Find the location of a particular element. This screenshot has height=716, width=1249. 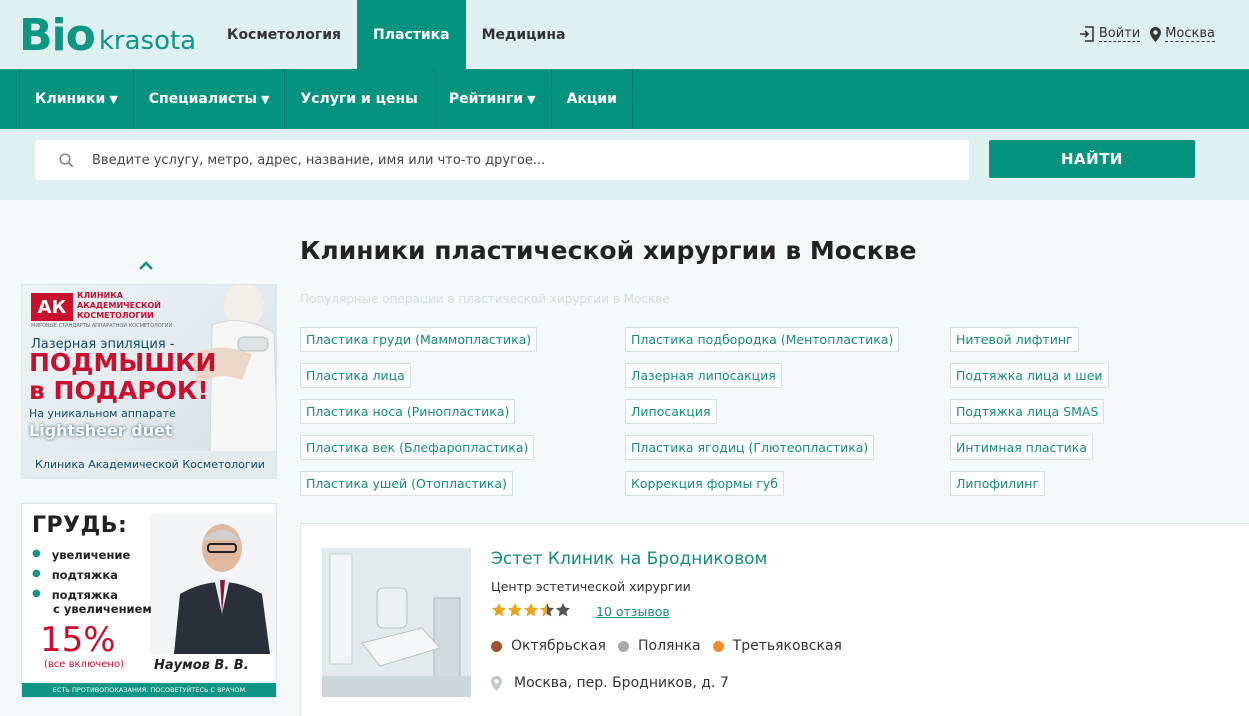

login-icon is located at coordinates (1086, 34).